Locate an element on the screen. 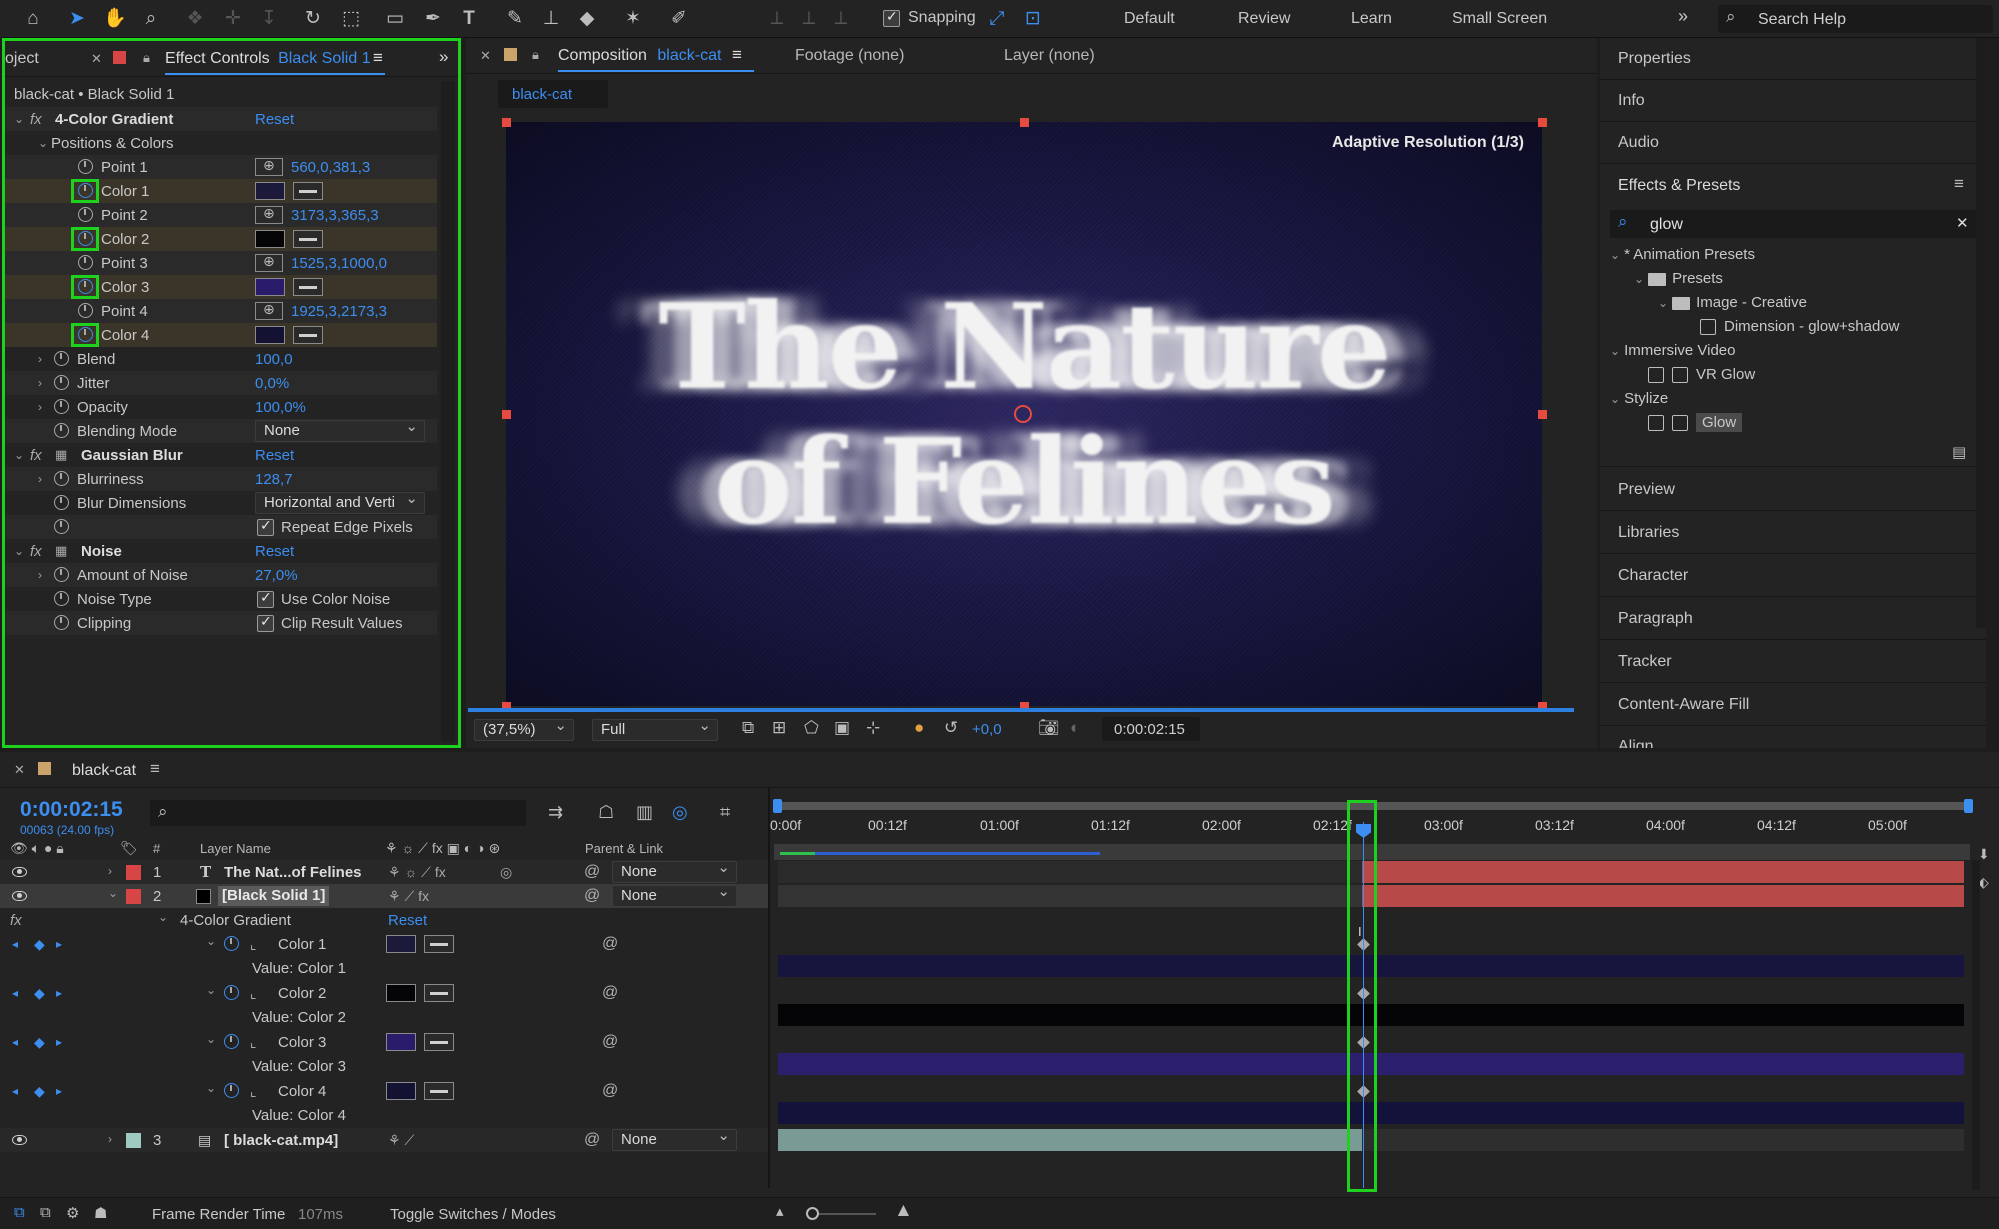 This screenshot has height=1229, width=1999. brush-icon: ✎ is located at coordinates (515, 19).